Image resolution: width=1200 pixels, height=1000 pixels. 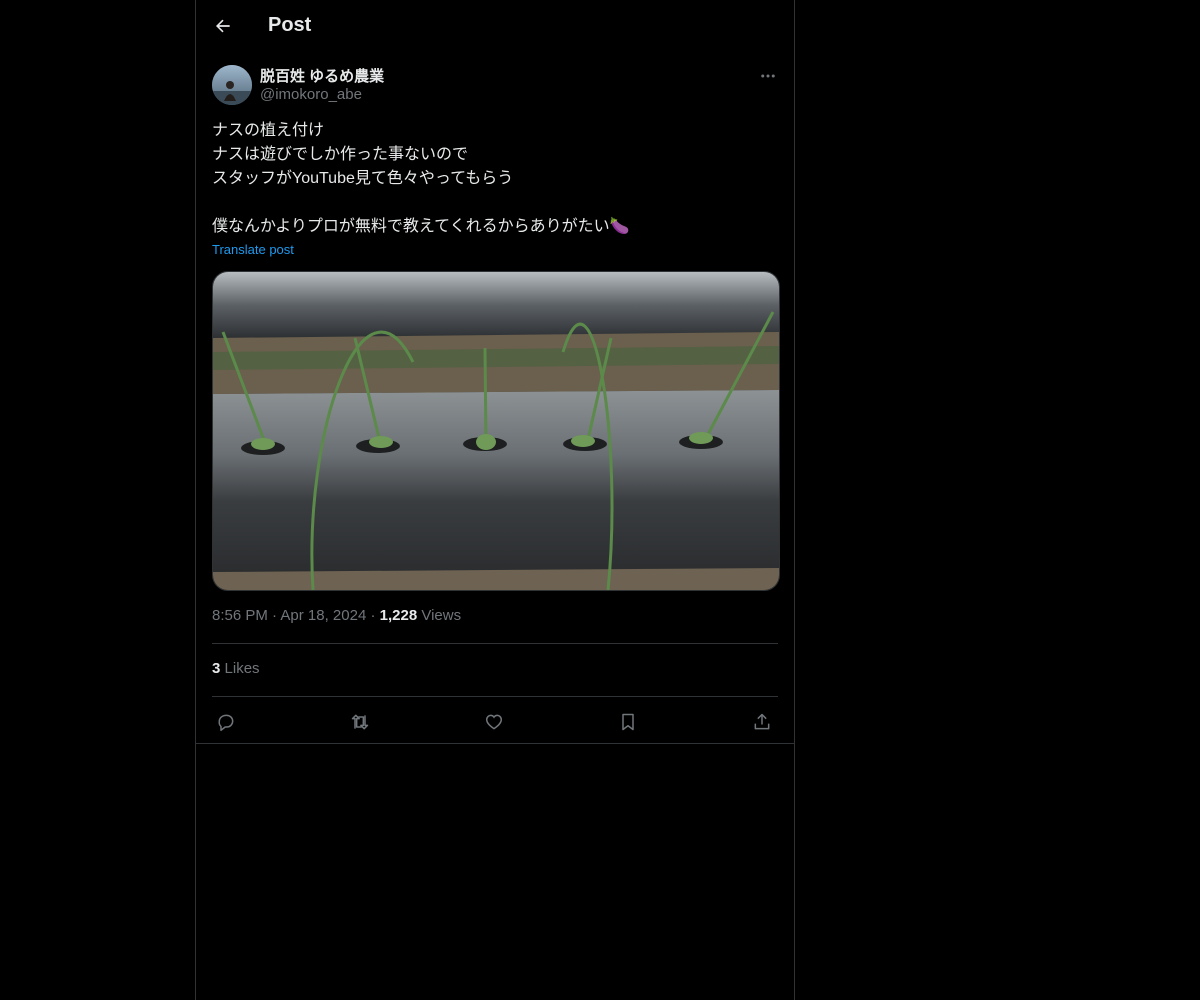 I want to click on like-button, so click(x=494, y=722).